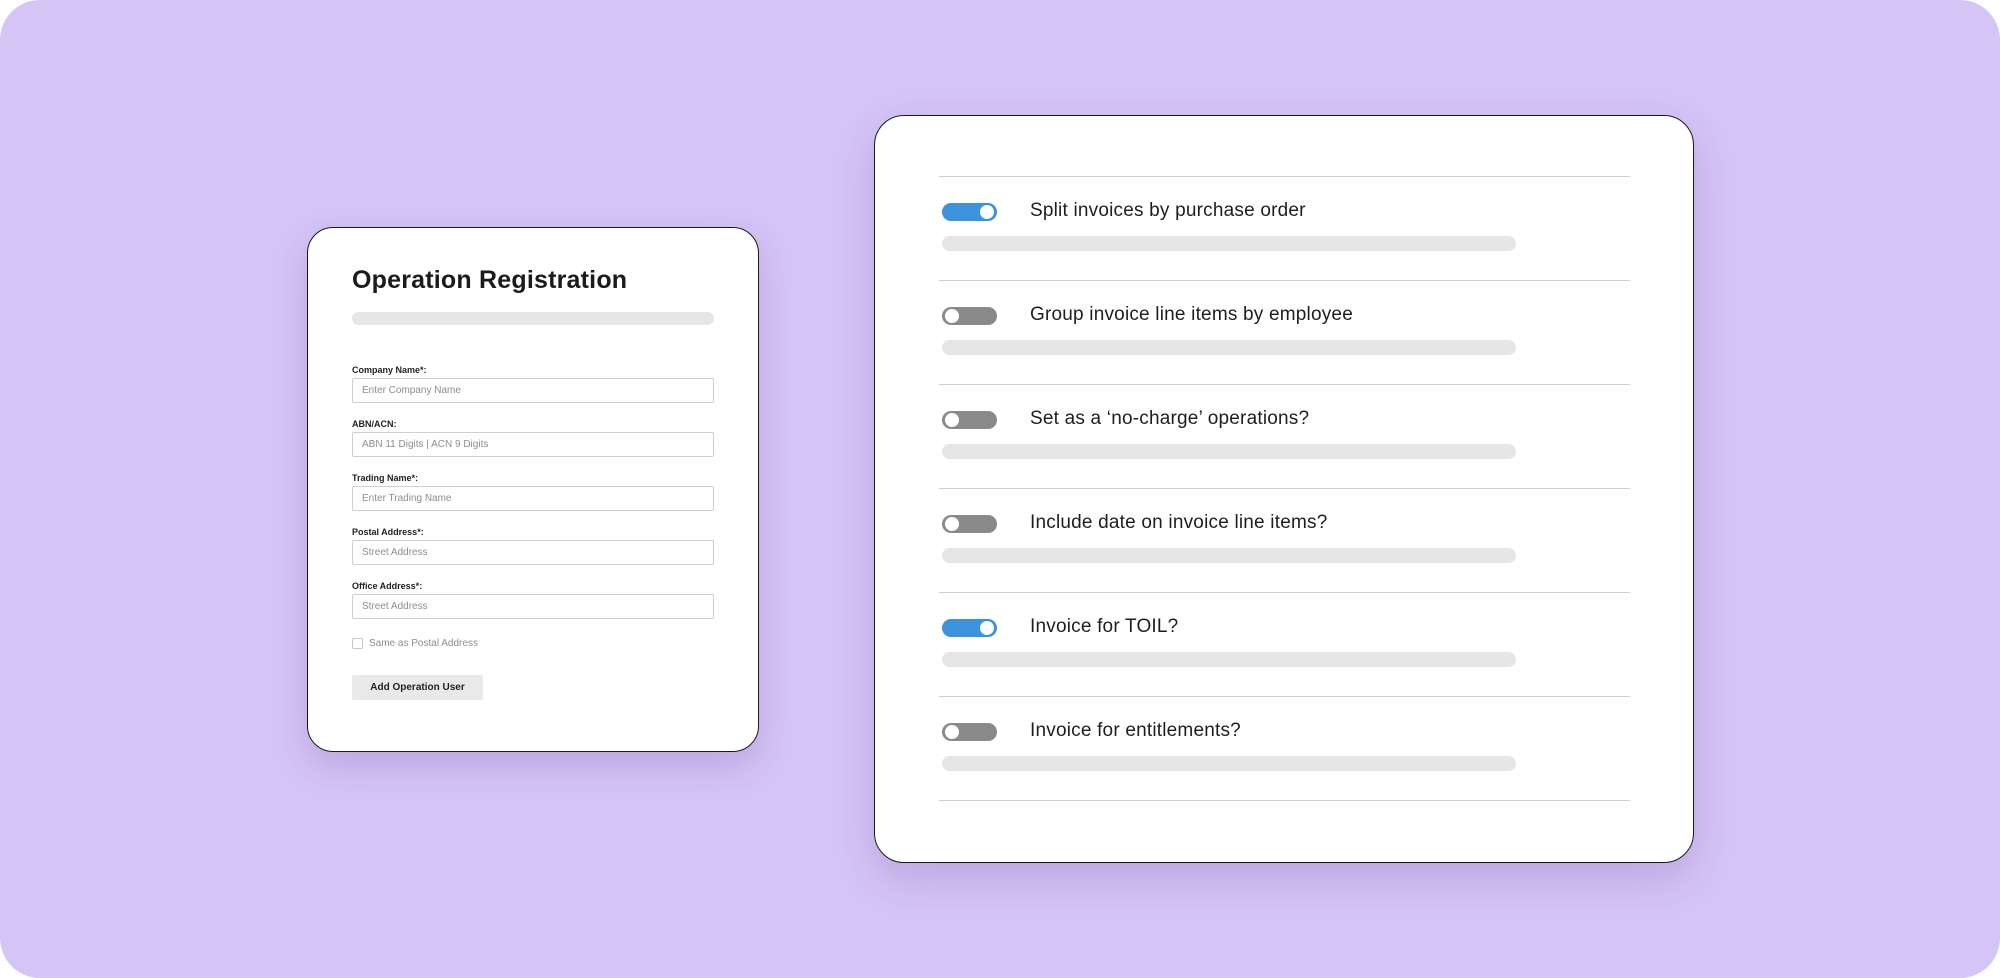 The width and height of the screenshot is (2000, 978). What do you see at coordinates (1287, 542) in the screenshot?
I see `setting-row-include-date: Include date on invoice line items?` at bounding box center [1287, 542].